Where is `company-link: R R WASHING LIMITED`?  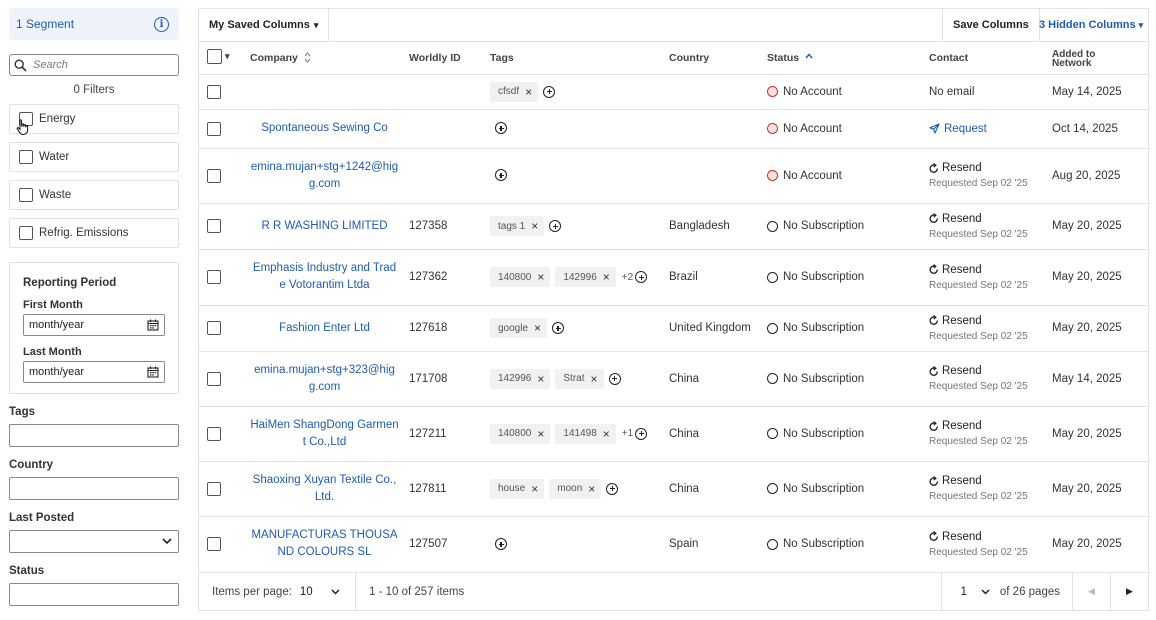 company-link: R R WASHING LIMITED is located at coordinates (324, 226).